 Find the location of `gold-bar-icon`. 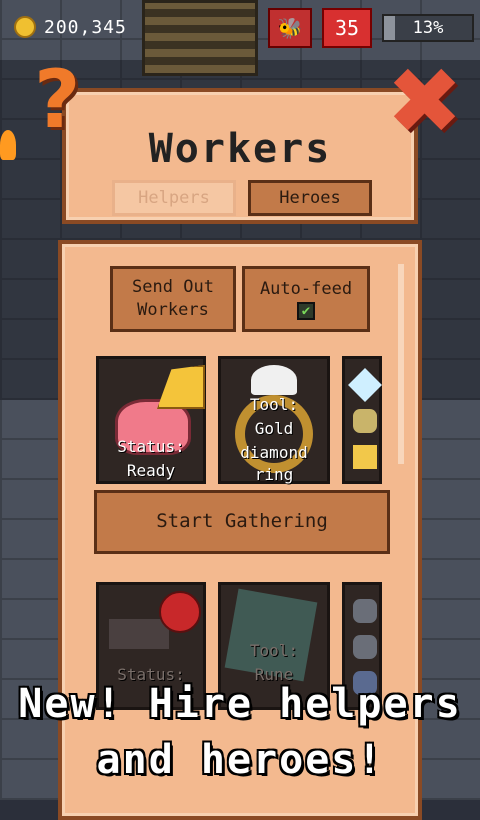

gold-bar-icon is located at coordinates (365, 457).